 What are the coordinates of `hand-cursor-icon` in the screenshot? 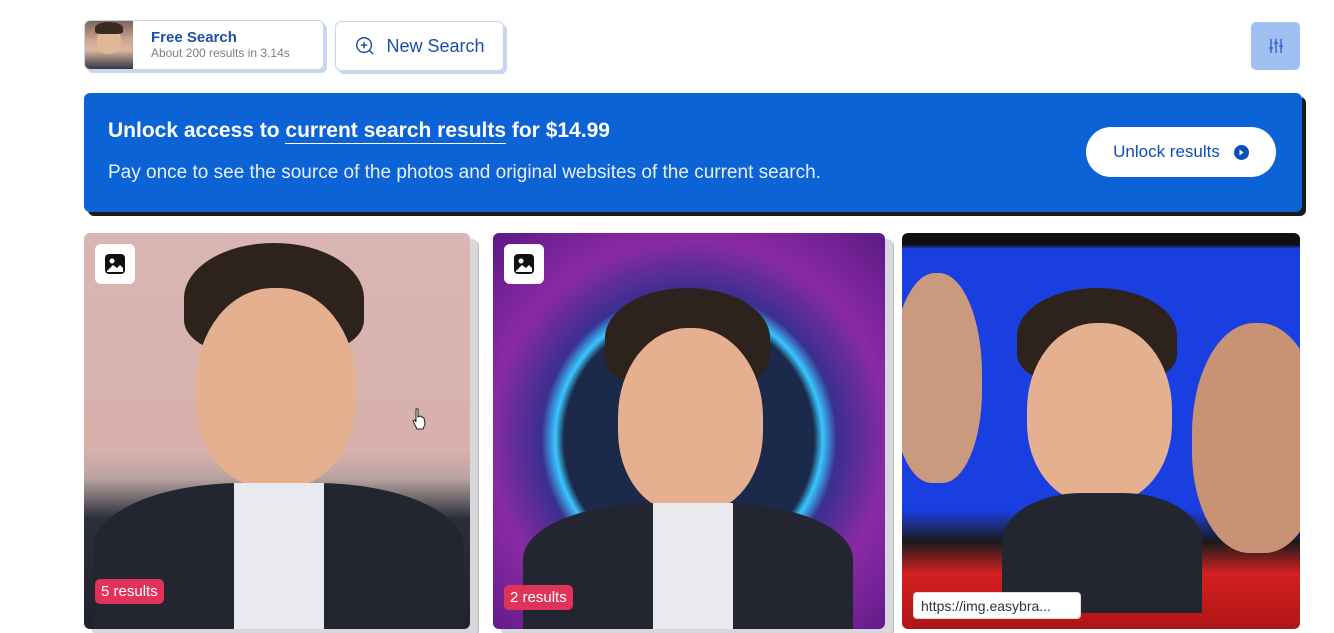 It's located at (419, 419).